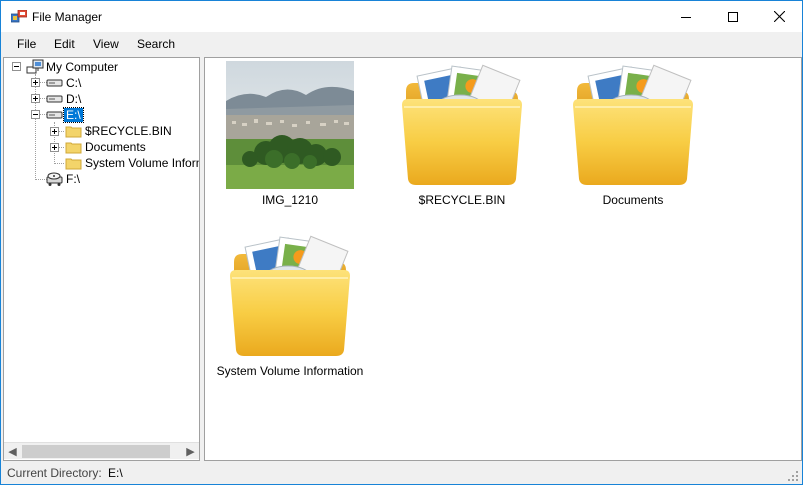  What do you see at coordinates (19, 16) in the screenshot?
I see `app-icon` at bounding box center [19, 16].